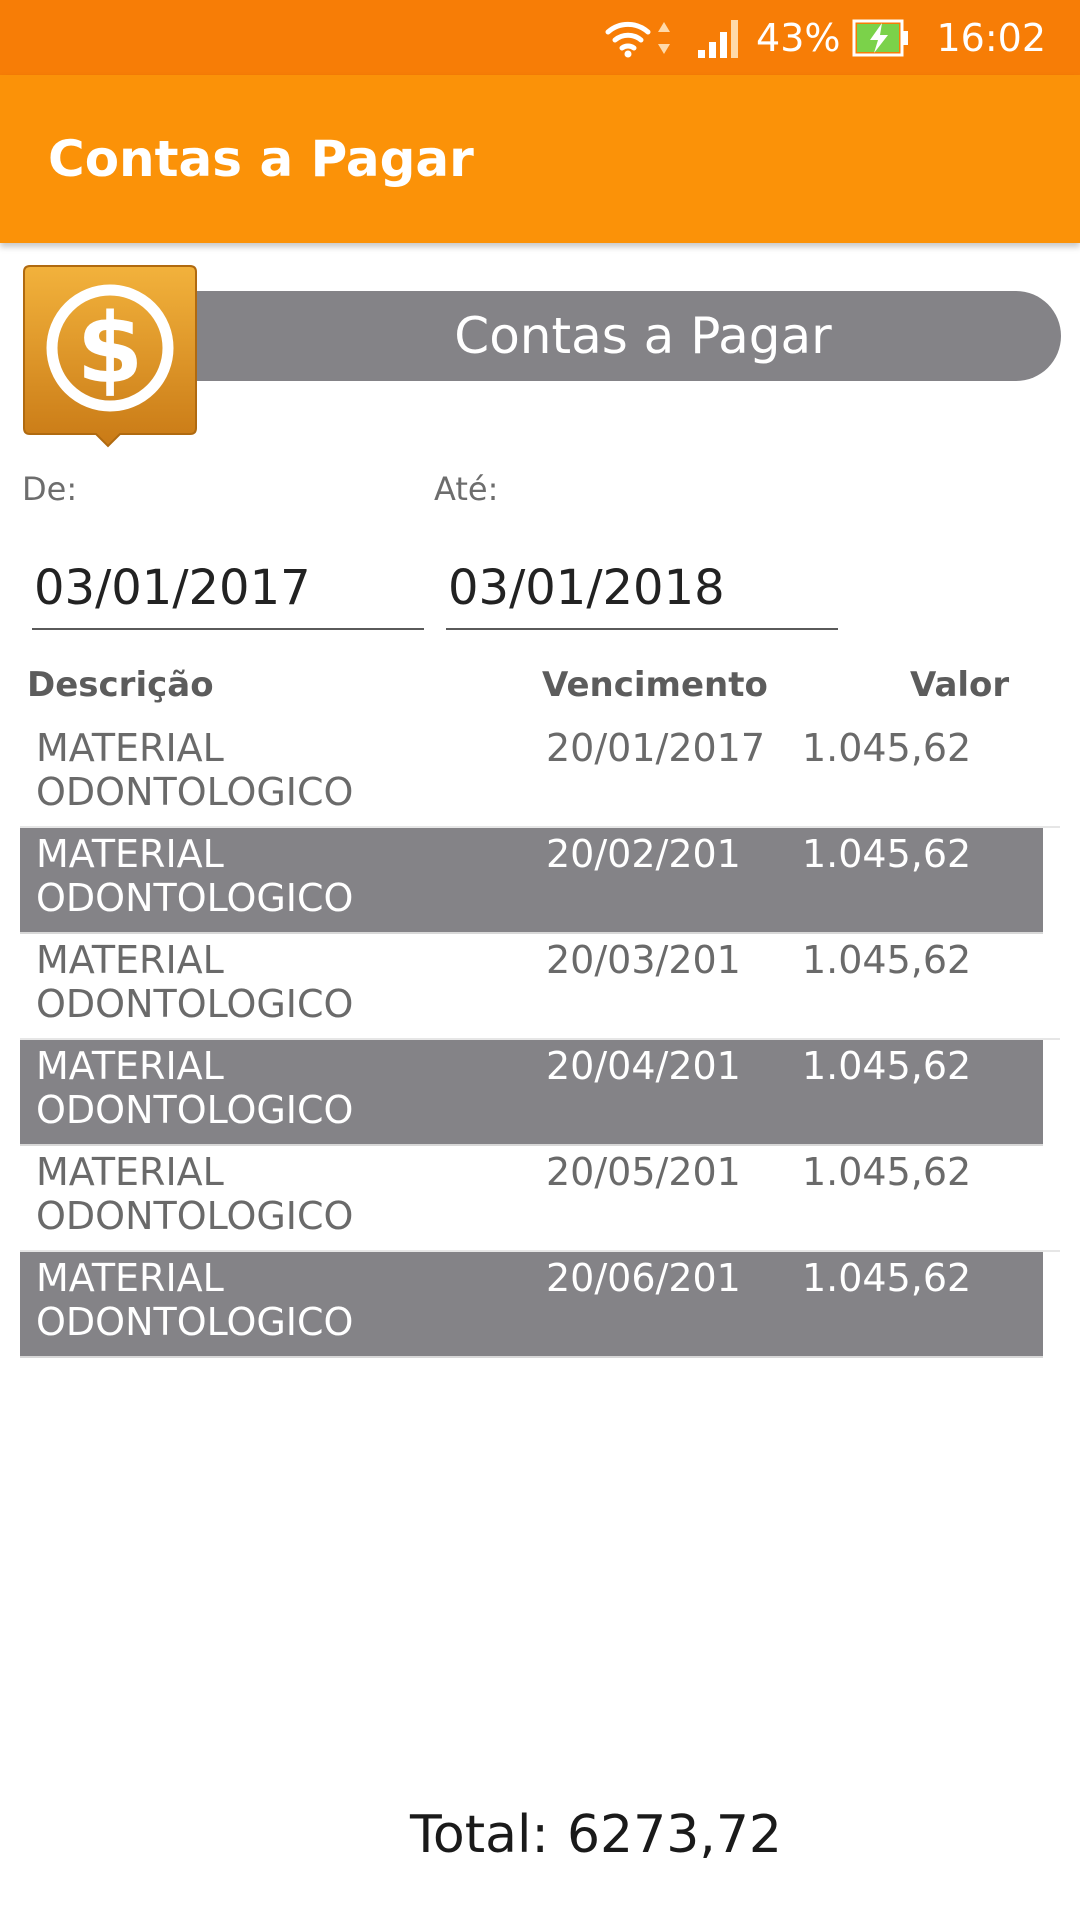  What do you see at coordinates (643, 1066) in the screenshot?
I see `row-due-date: 20/04/201` at bounding box center [643, 1066].